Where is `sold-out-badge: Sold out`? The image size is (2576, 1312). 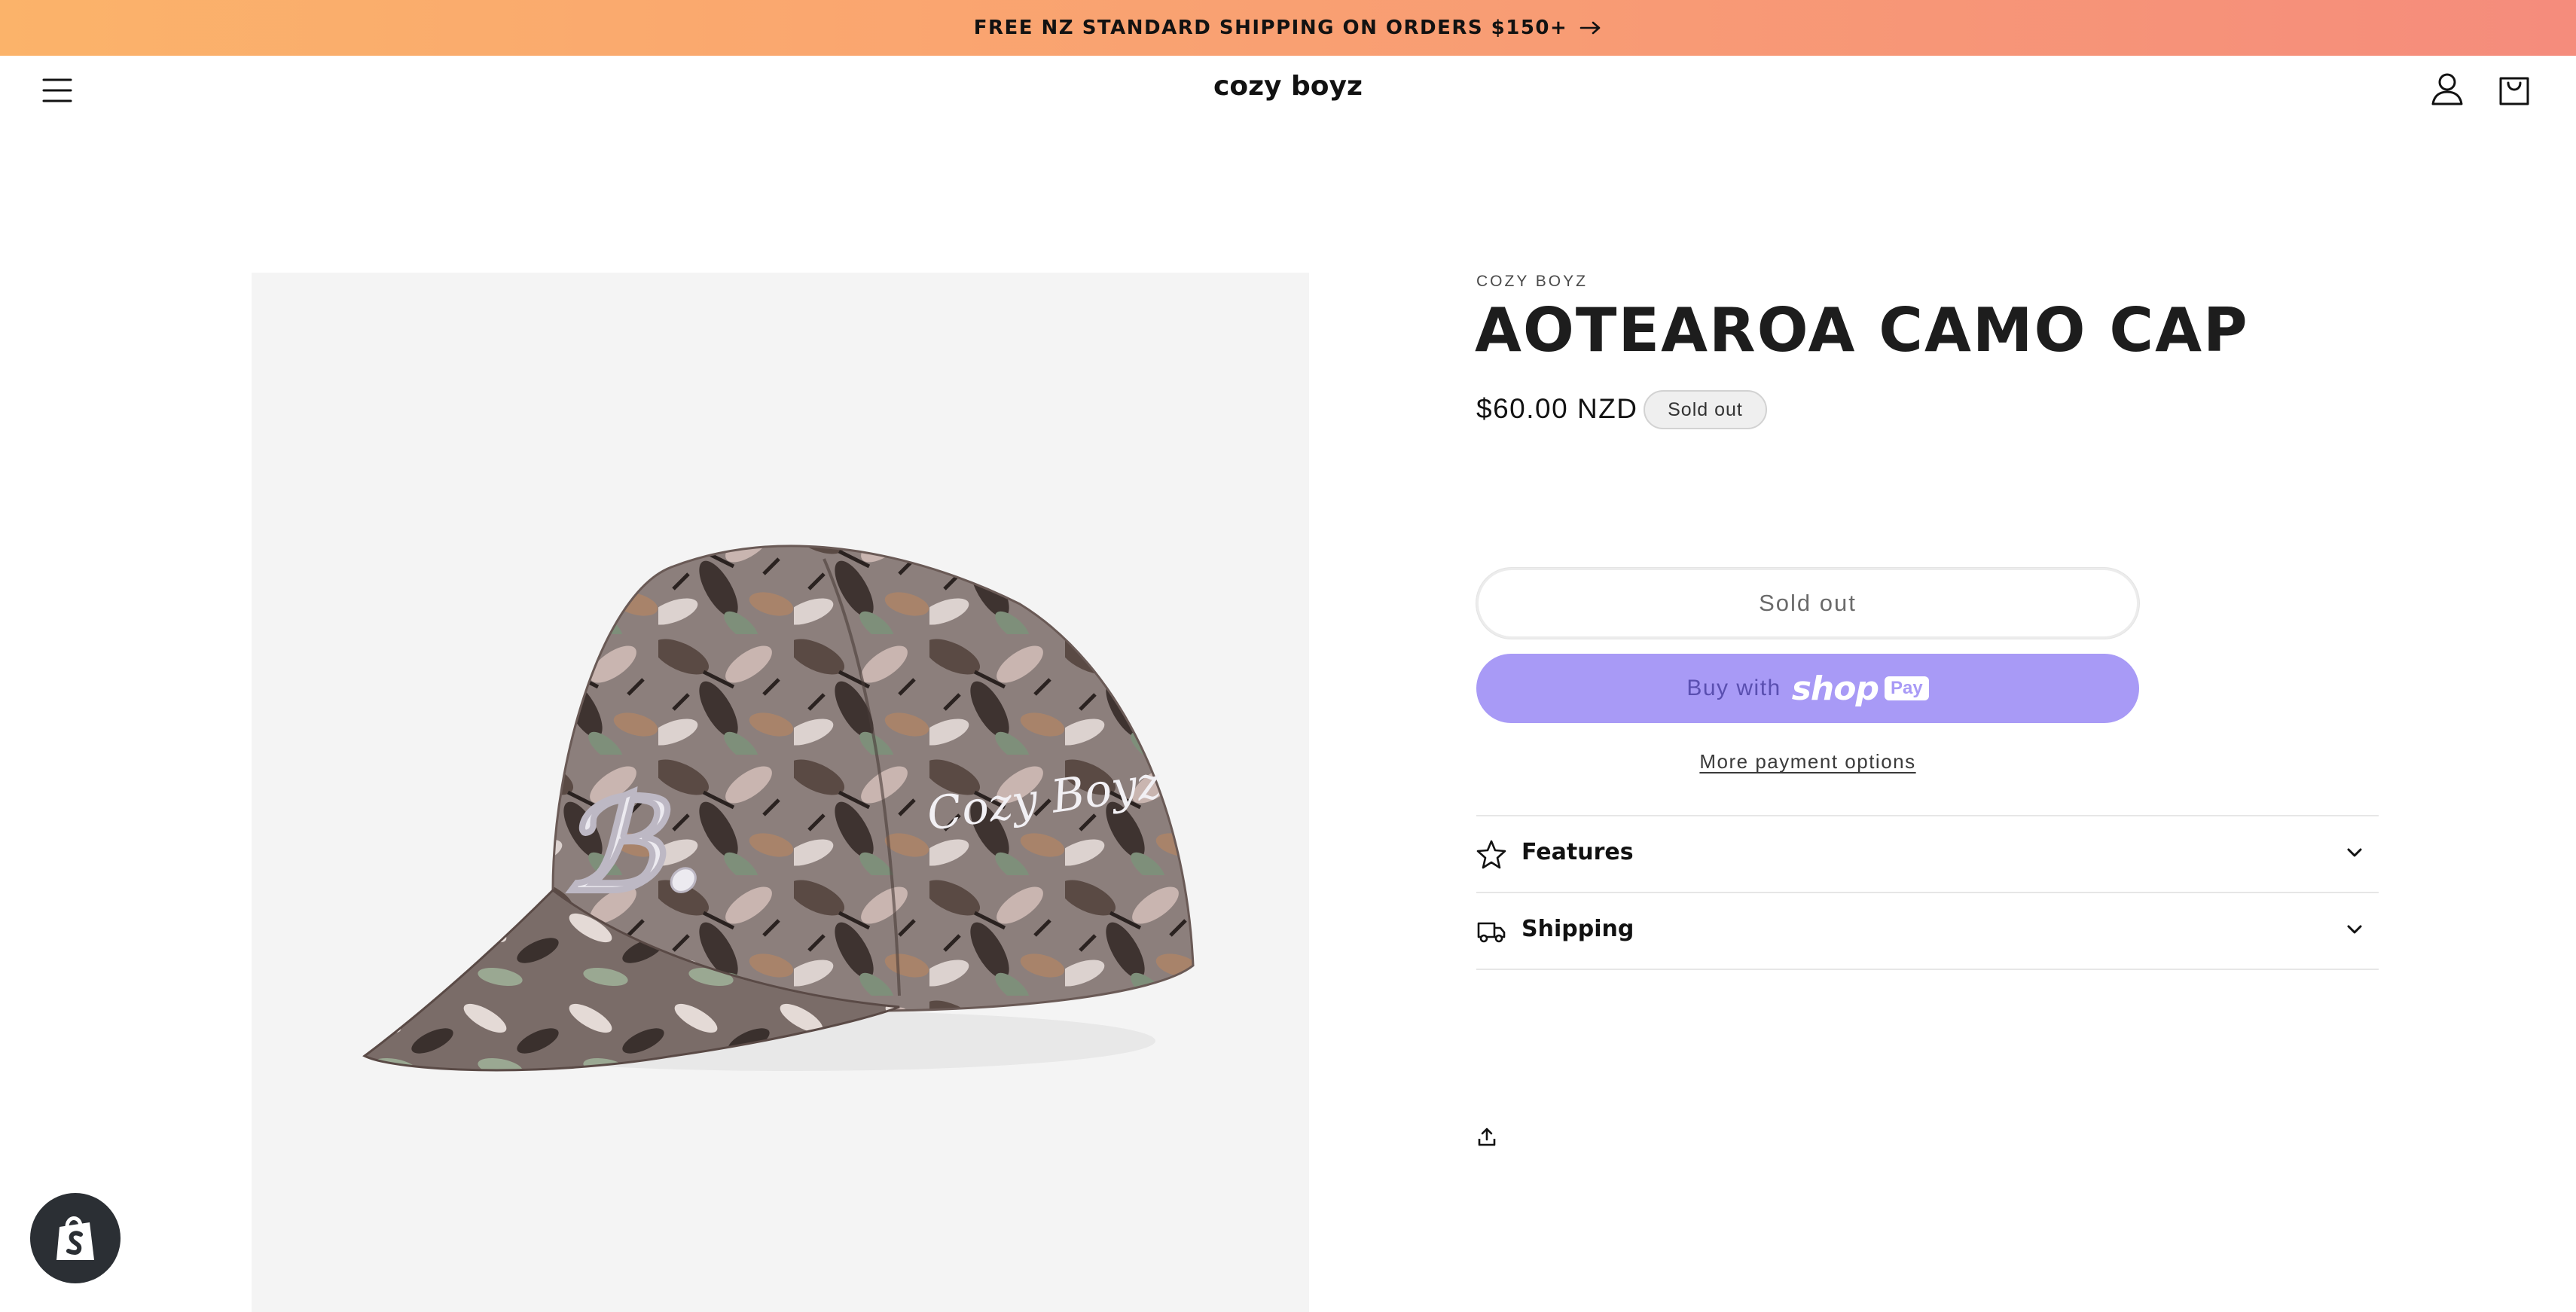
sold-out-badge: Sold out is located at coordinates (1705, 409).